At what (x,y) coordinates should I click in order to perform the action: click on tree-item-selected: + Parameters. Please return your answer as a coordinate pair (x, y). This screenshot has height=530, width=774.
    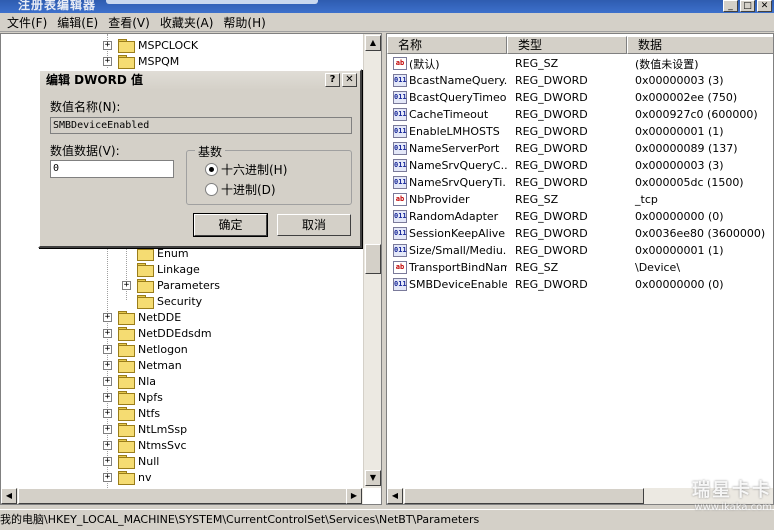
    Looking at the image, I should click on (171, 285).